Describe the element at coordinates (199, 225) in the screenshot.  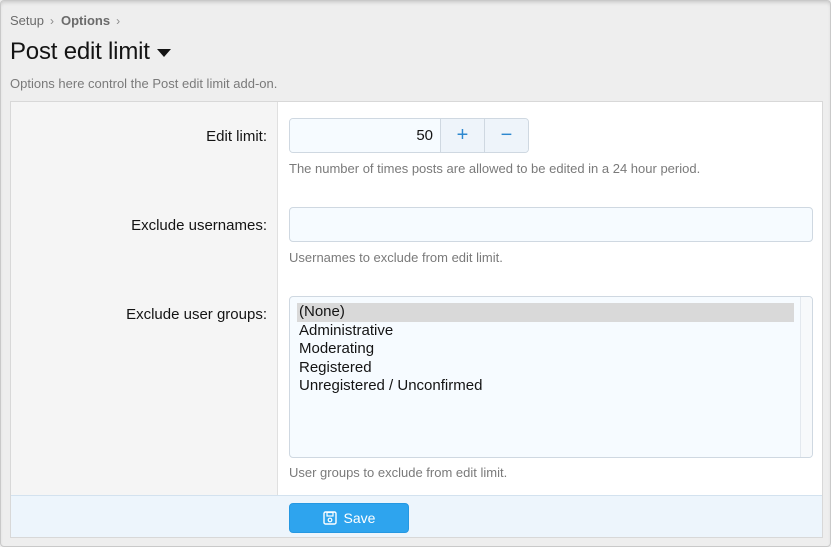
I see `exclude-usernames-label: Exclude usernames:` at that location.